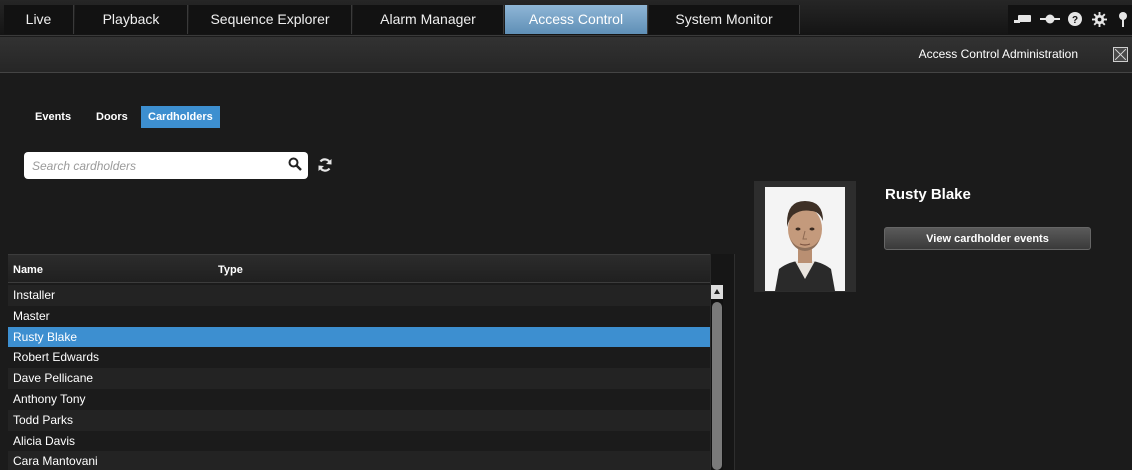  What do you see at coordinates (45, 336) in the screenshot?
I see `cell-name: Rusty Blake` at bounding box center [45, 336].